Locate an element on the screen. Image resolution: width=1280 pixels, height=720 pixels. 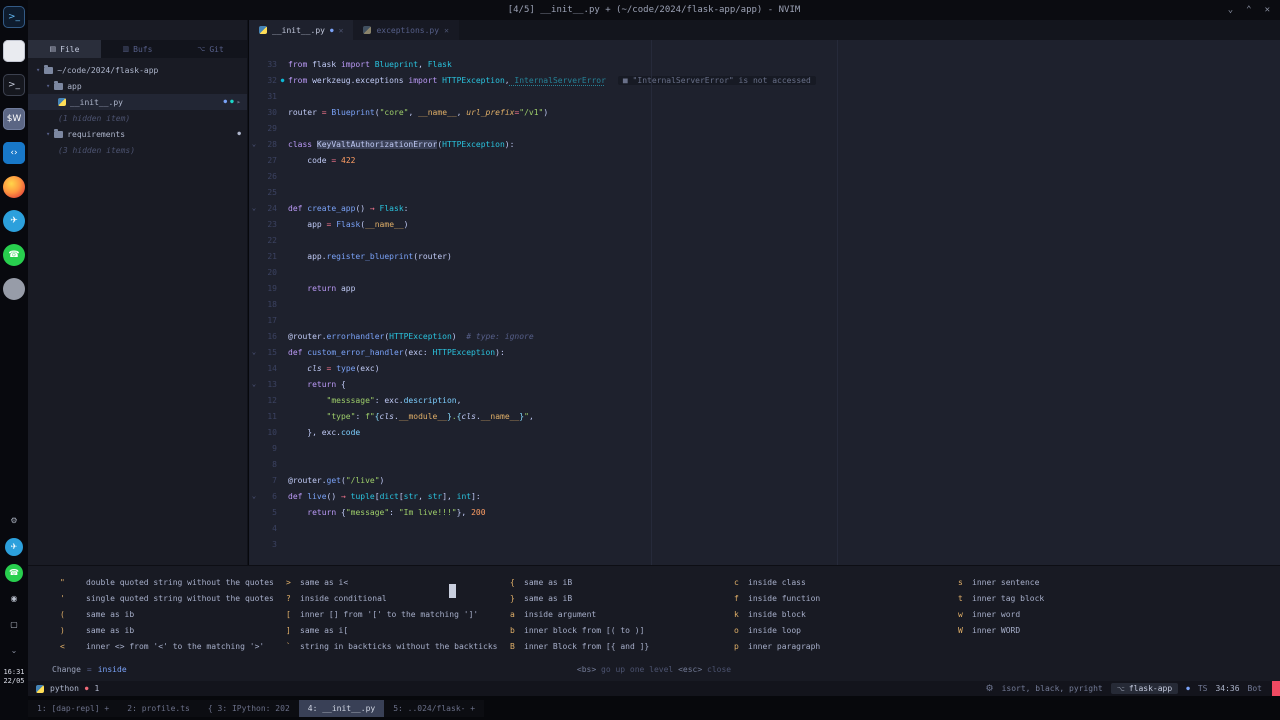
line-number: 30 is located at coordinates (272, 112).